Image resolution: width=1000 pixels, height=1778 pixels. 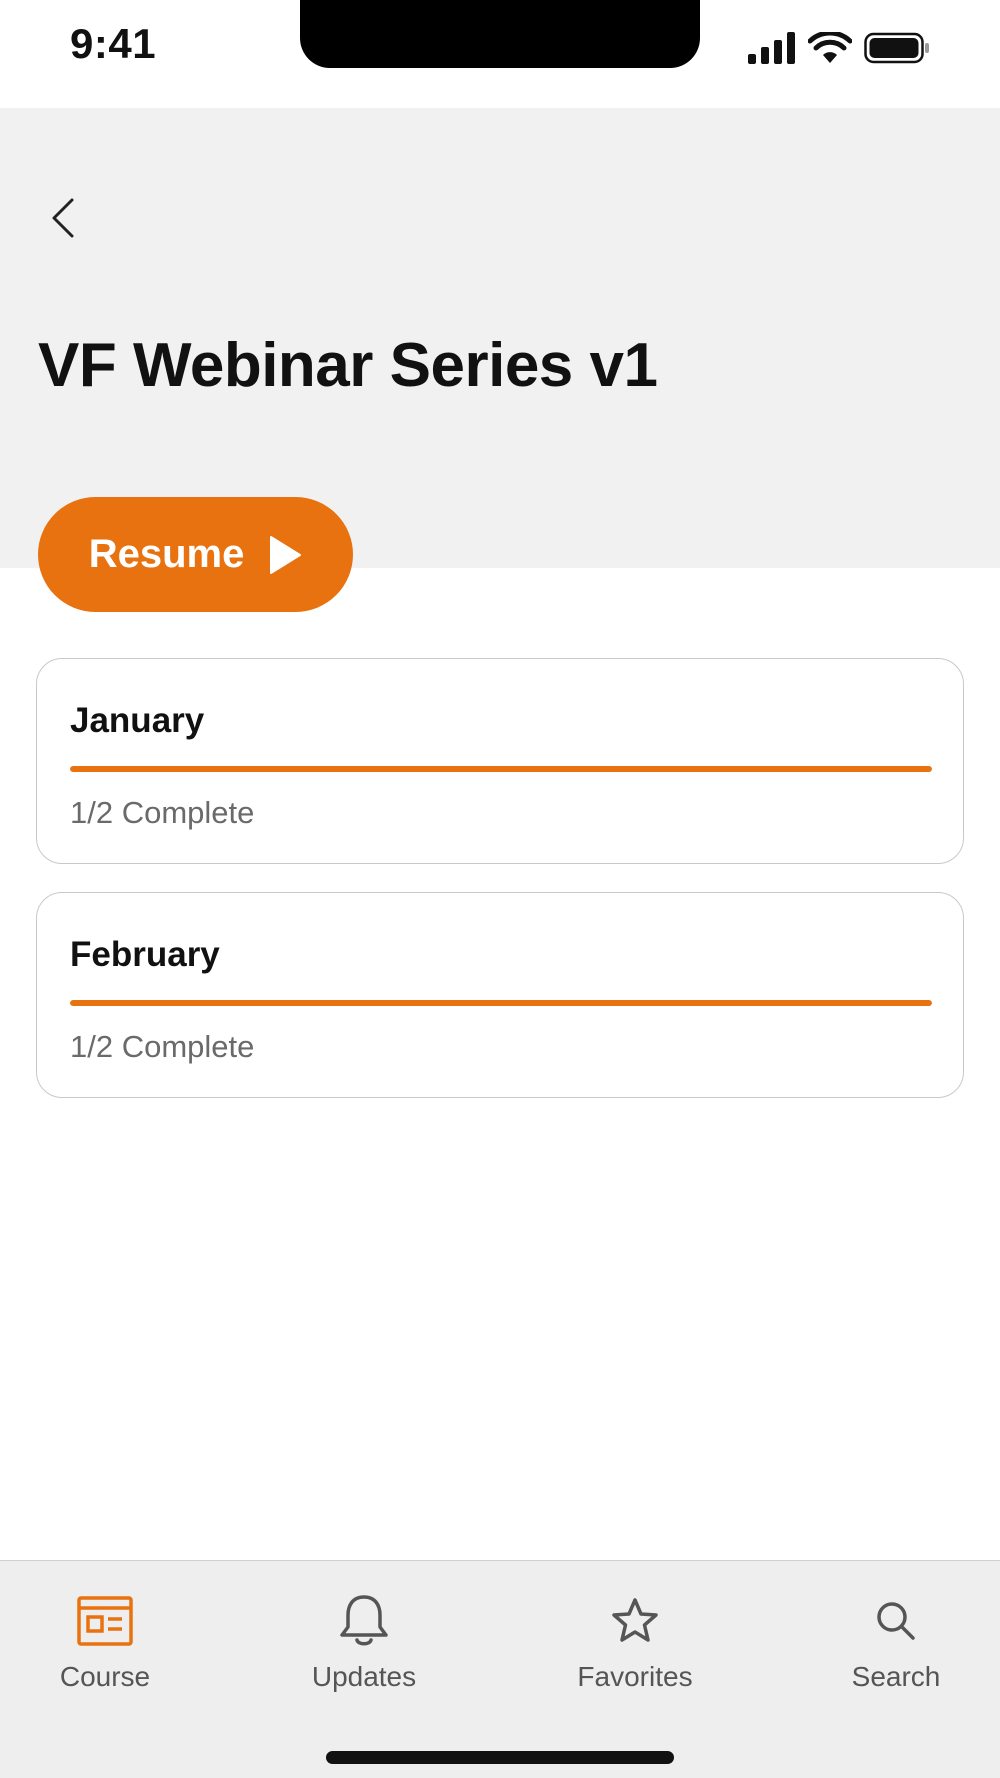 I want to click on status-time: 9:41, so click(x=113, y=43).